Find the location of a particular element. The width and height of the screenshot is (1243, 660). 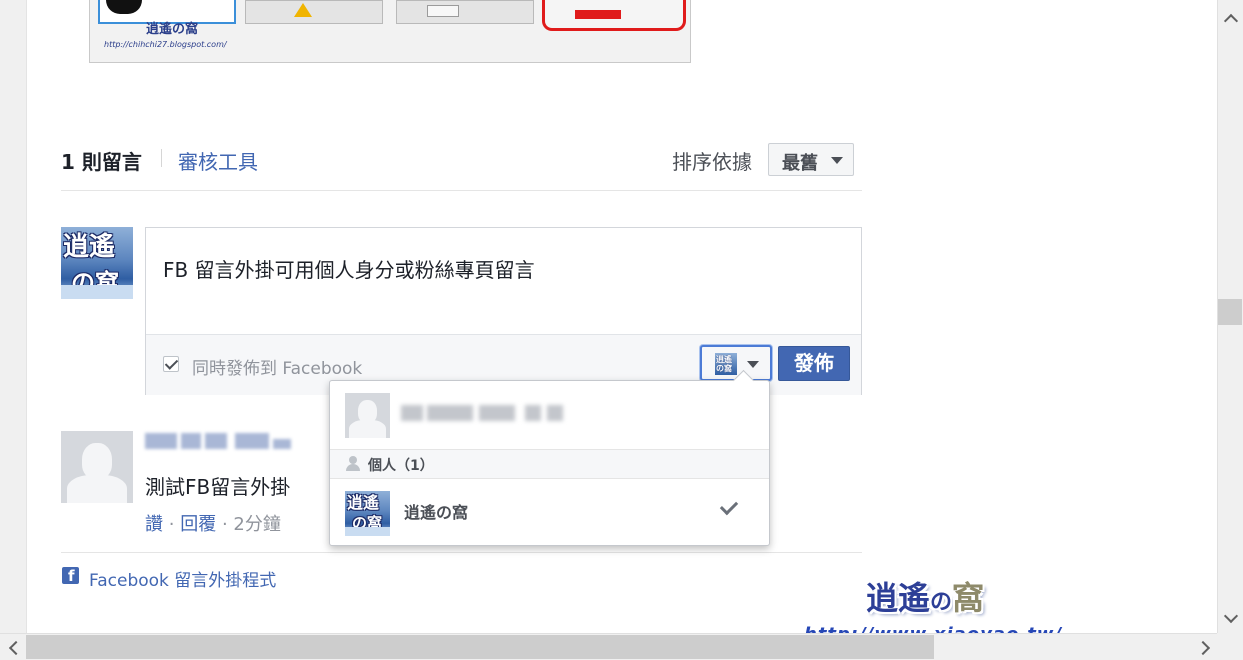

personal-name-blurred is located at coordinates (482, 413).